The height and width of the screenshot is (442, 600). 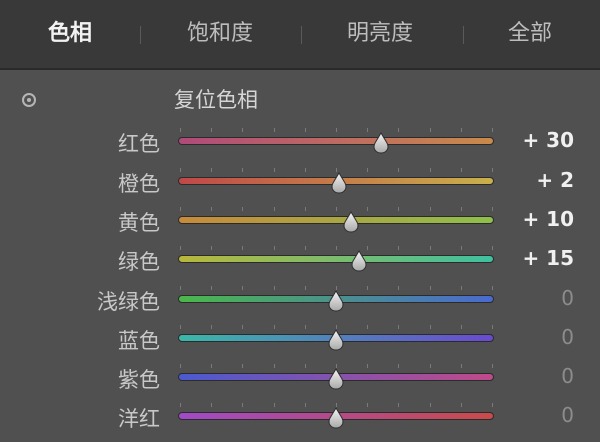 What do you see at coordinates (300, 339) in the screenshot?
I see `slider-row: 蓝色 0` at bounding box center [300, 339].